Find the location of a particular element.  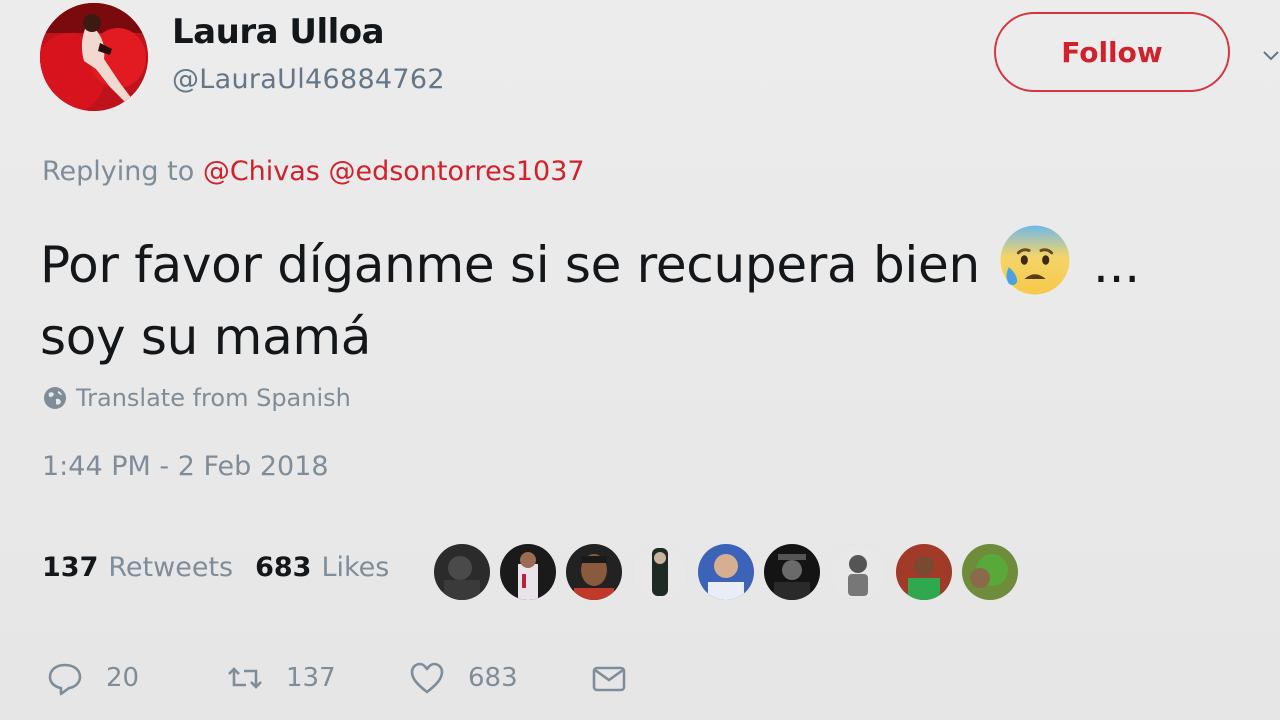

translate-label: Translate from Spanish is located at coordinates (213, 398).